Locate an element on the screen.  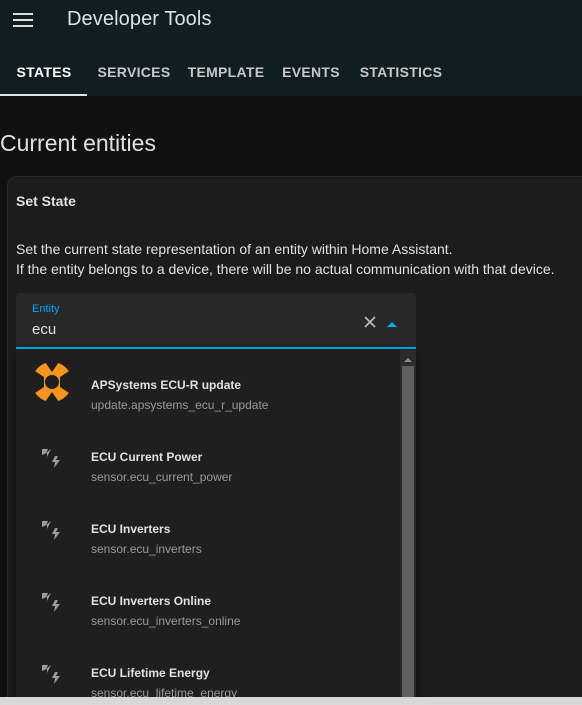
hamburger-menu-icon is located at coordinates (23, 20).